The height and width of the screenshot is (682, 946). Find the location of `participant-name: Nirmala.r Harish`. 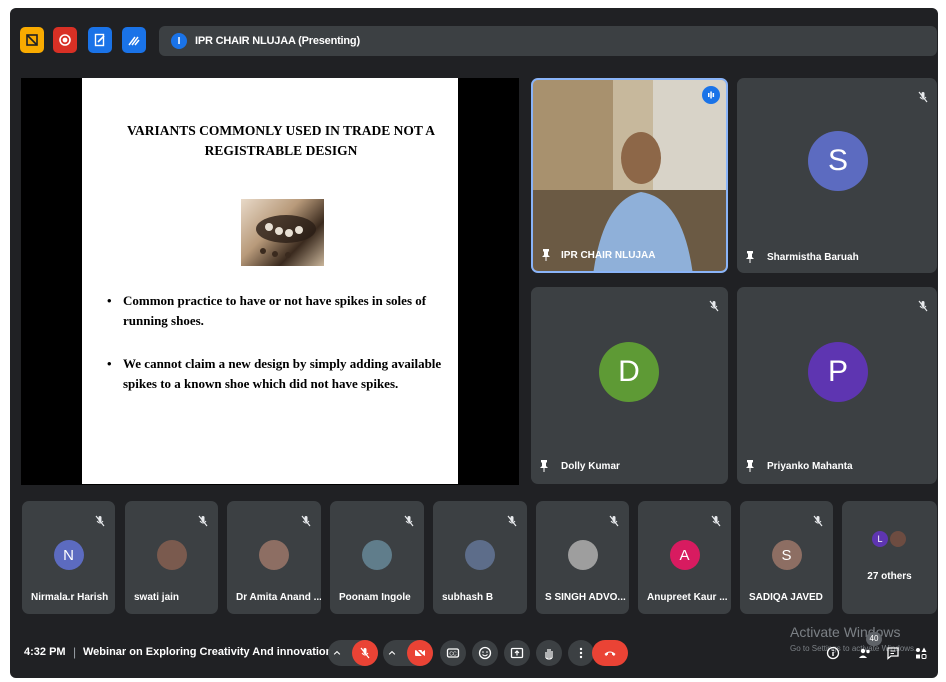

participant-name: Nirmala.r Harish is located at coordinates (70, 597).